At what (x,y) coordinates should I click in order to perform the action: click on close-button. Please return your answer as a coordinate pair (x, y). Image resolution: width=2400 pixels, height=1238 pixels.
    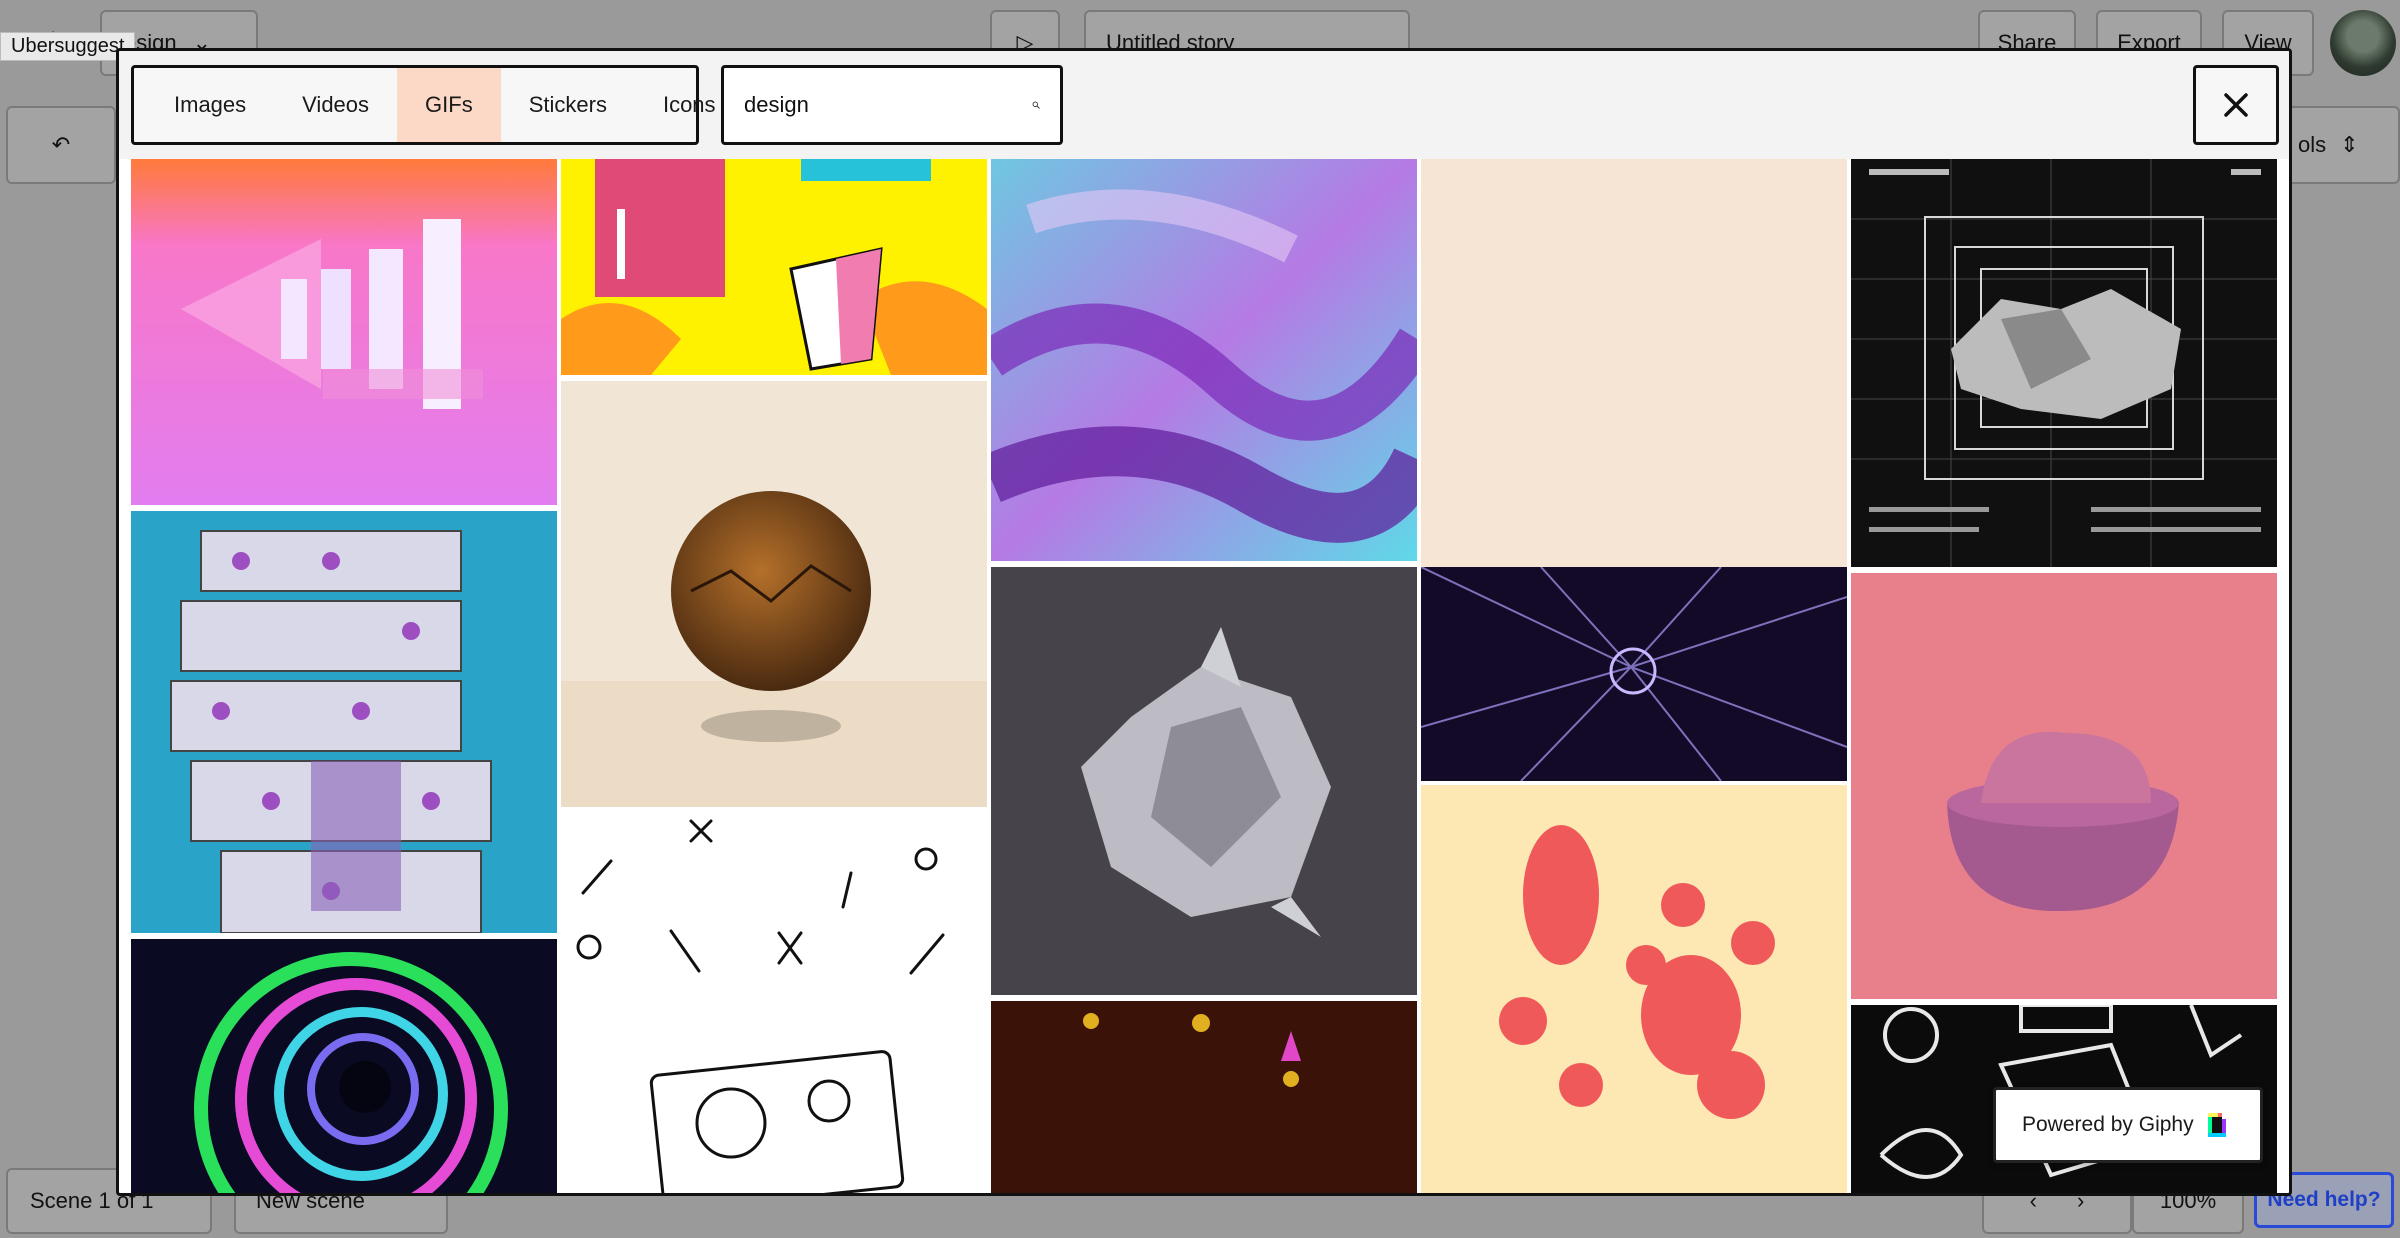
    Looking at the image, I should click on (2236, 105).